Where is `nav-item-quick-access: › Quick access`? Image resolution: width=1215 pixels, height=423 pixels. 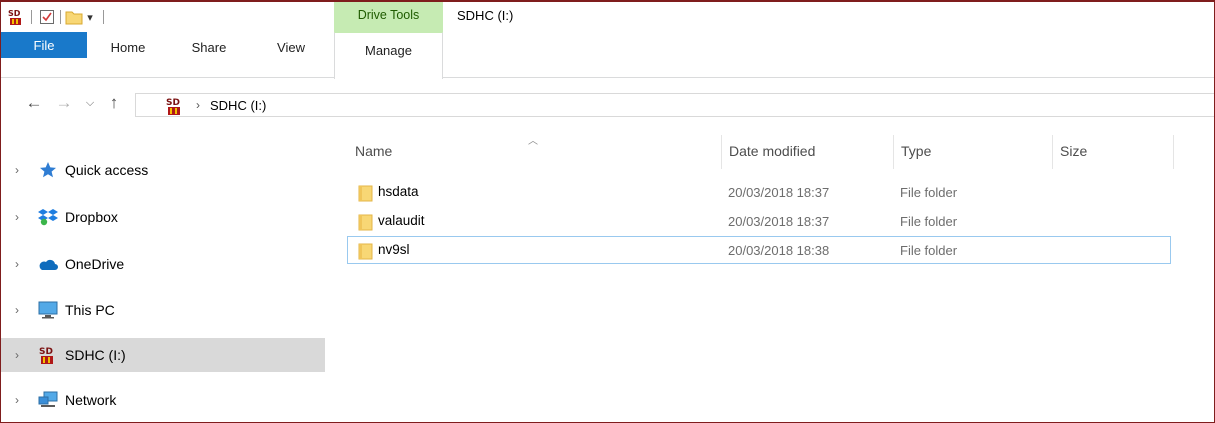 nav-item-quick-access: › Quick access is located at coordinates (170, 170).